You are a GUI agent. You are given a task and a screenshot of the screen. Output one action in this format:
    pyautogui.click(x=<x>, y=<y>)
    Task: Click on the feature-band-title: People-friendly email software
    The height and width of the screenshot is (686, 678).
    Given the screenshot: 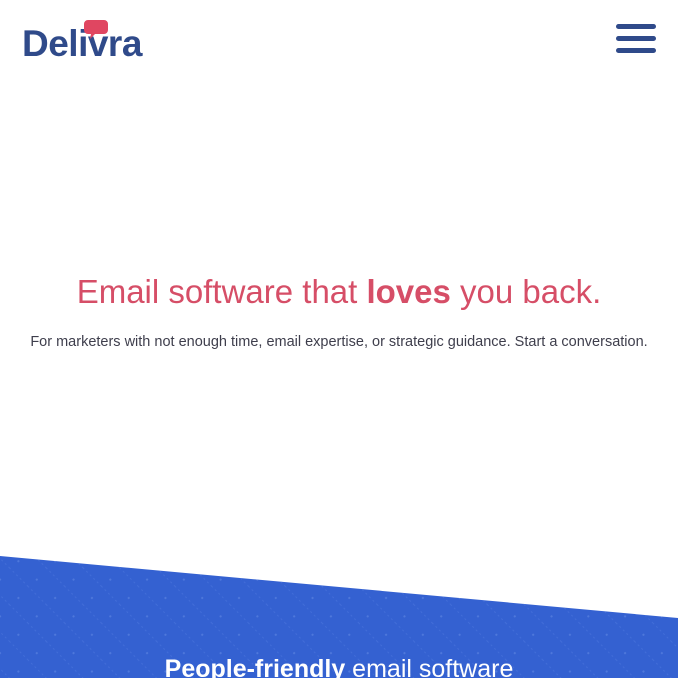 What is the action you would take?
    pyautogui.click(x=339, y=669)
    